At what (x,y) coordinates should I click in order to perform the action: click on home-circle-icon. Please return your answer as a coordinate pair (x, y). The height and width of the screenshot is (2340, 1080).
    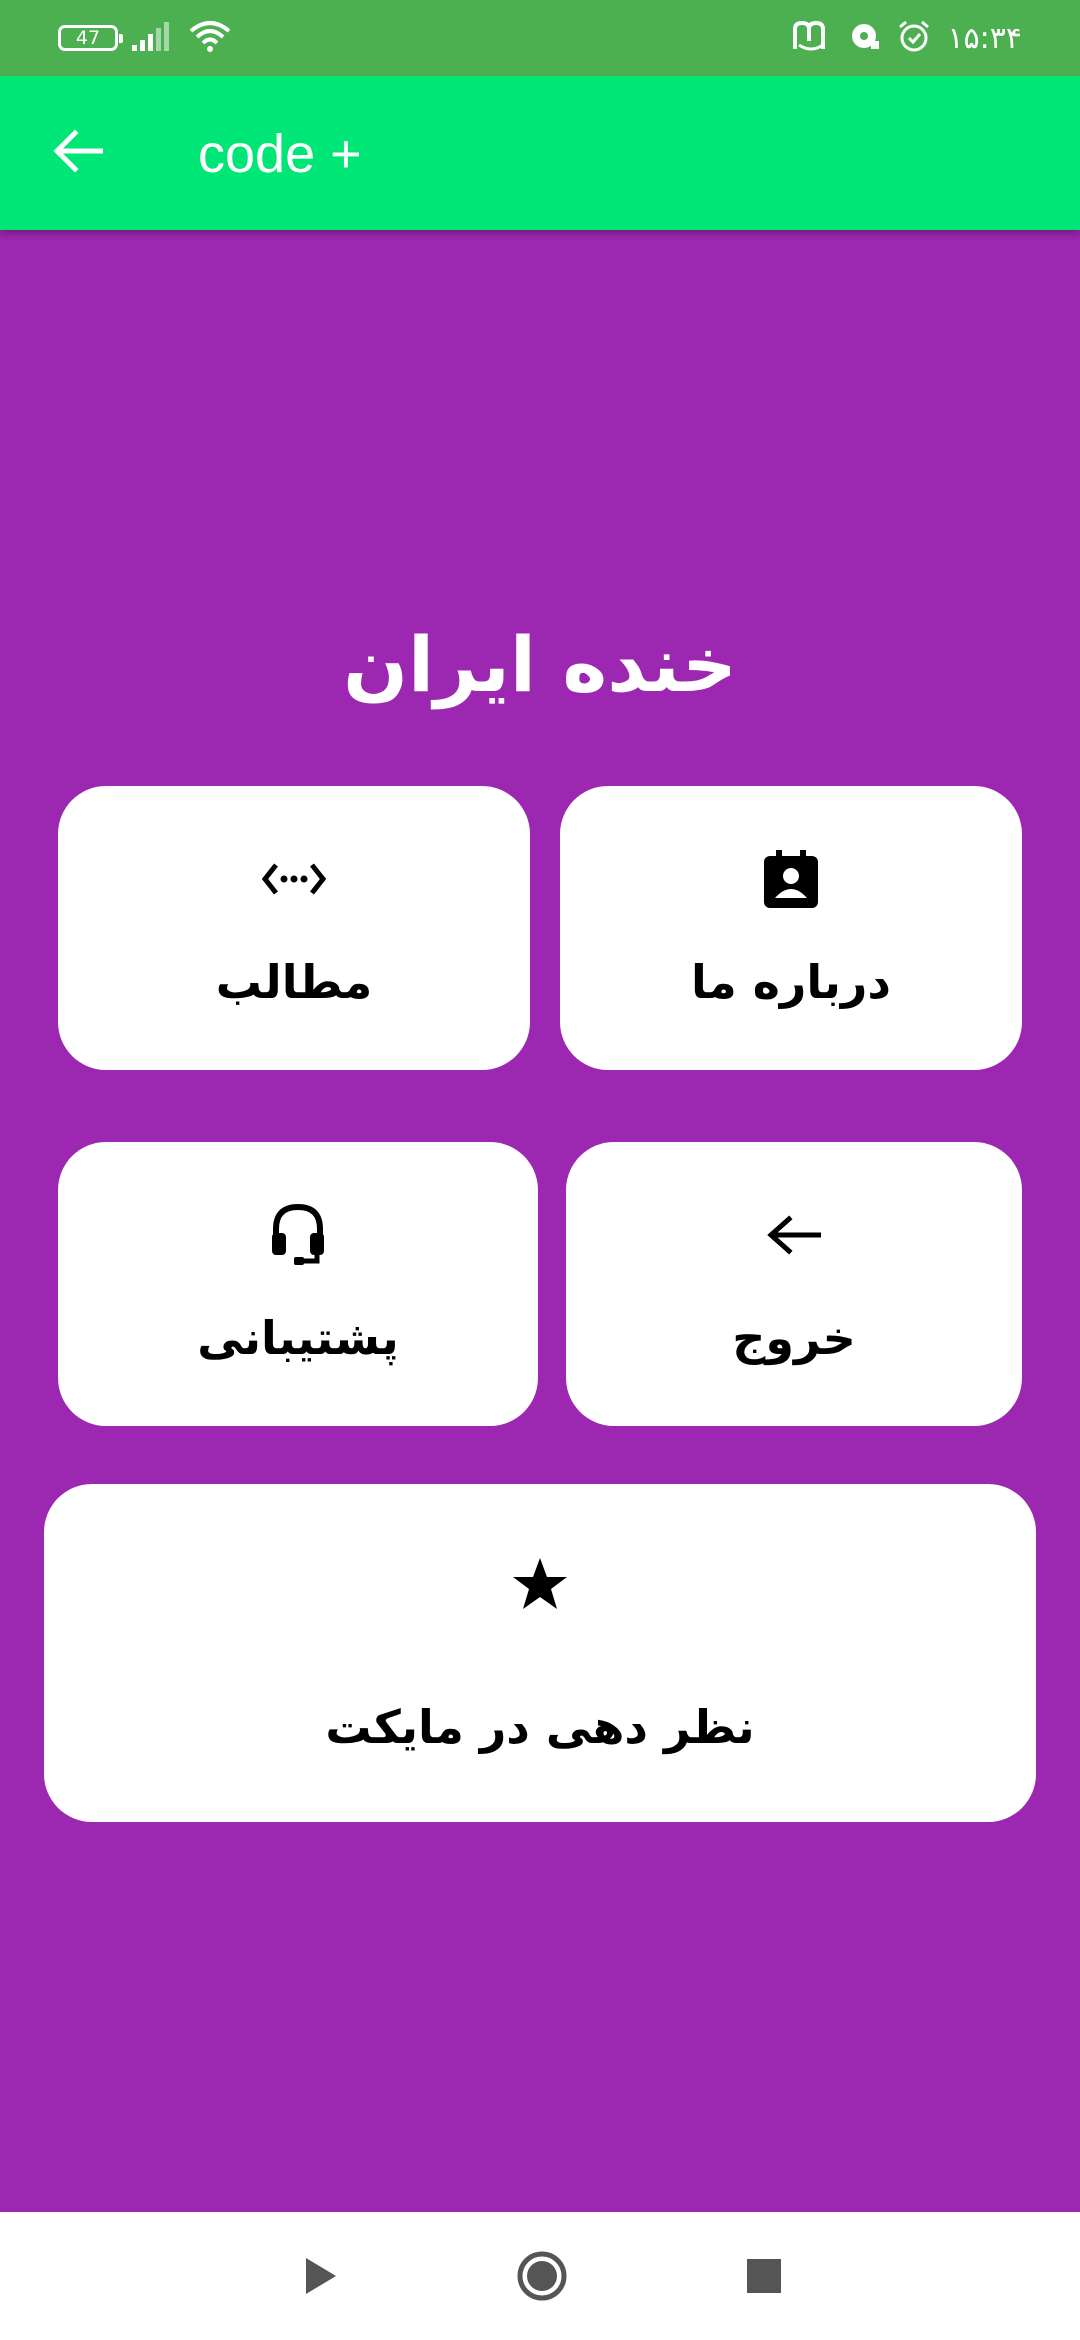
    Looking at the image, I should click on (542, 2276).